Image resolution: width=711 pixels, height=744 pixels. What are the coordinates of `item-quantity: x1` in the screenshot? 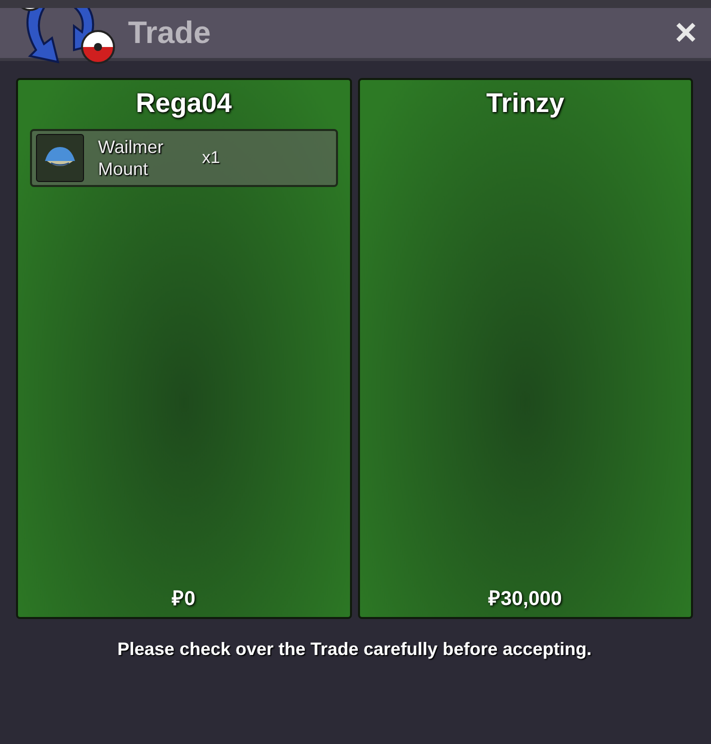 It's located at (211, 158).